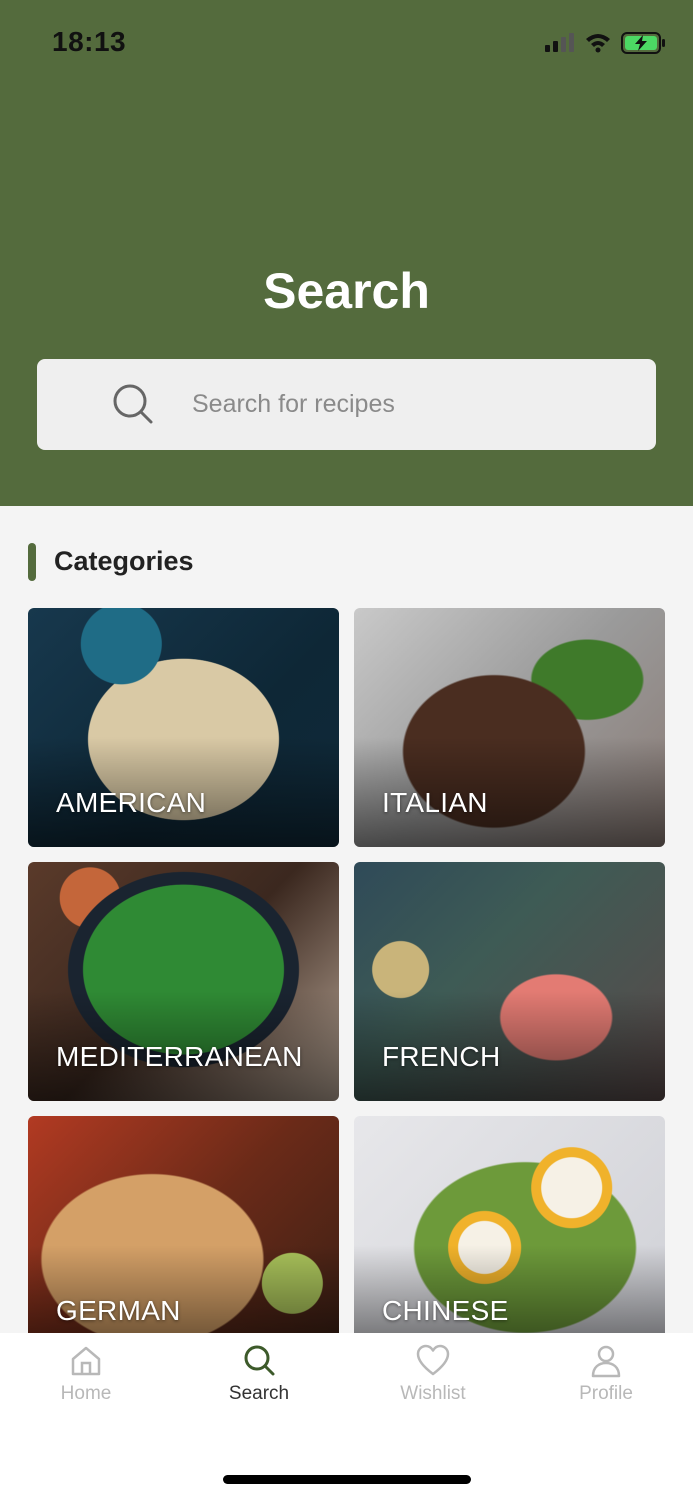 The width and height of the screenshot is (693, 1500). Describe the element at coordinates (441, 1056) in the screenshot. I see `category-label: FRENCH` at that location.